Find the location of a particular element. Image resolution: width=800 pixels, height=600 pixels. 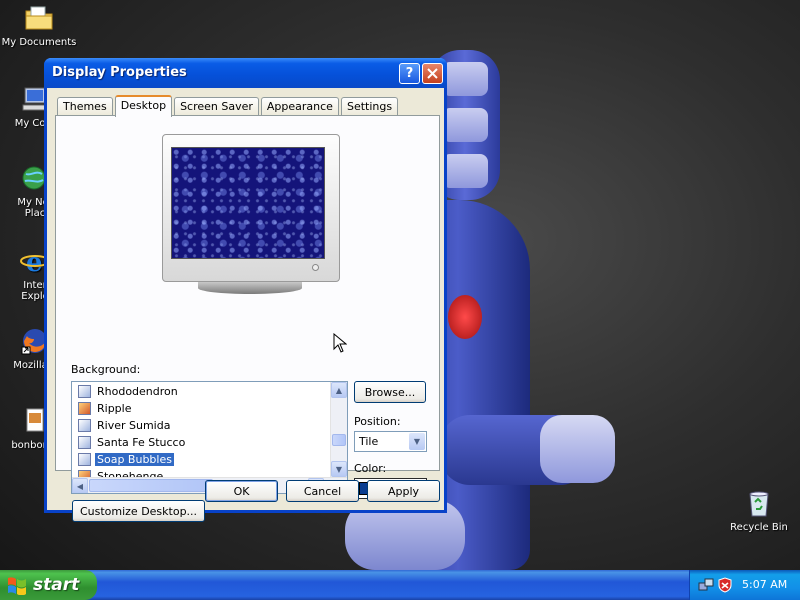

desktop-icon-label: My Documents is located at coordinates (39, 42).